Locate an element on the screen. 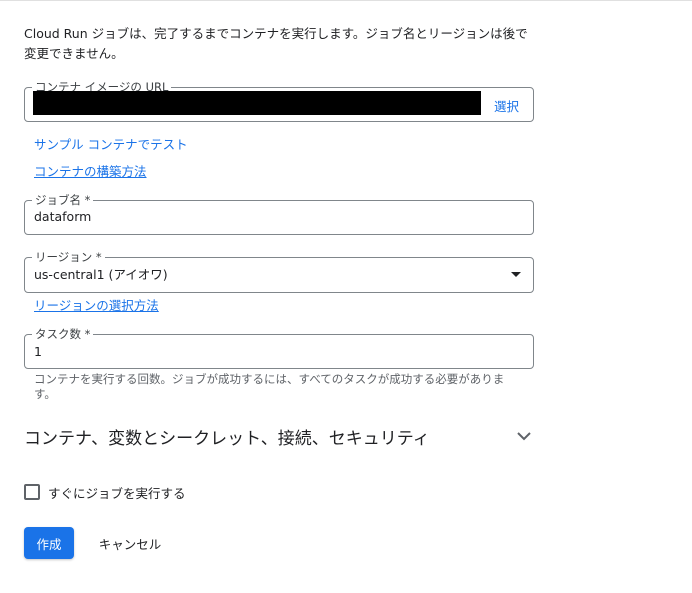 This screenshot has width=692, height=593. dropdown-arrow-icon is located at coordinates (516, 274).